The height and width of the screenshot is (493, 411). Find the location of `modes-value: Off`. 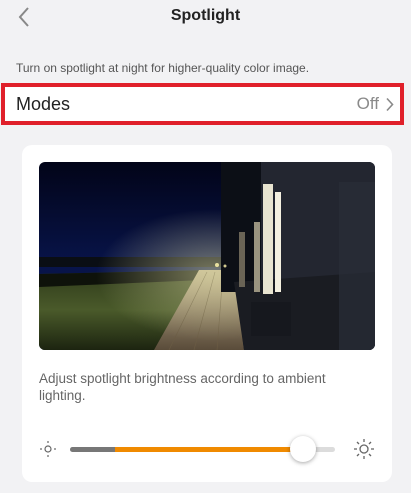

modes-value: Off is located at coordinates (367, 103).